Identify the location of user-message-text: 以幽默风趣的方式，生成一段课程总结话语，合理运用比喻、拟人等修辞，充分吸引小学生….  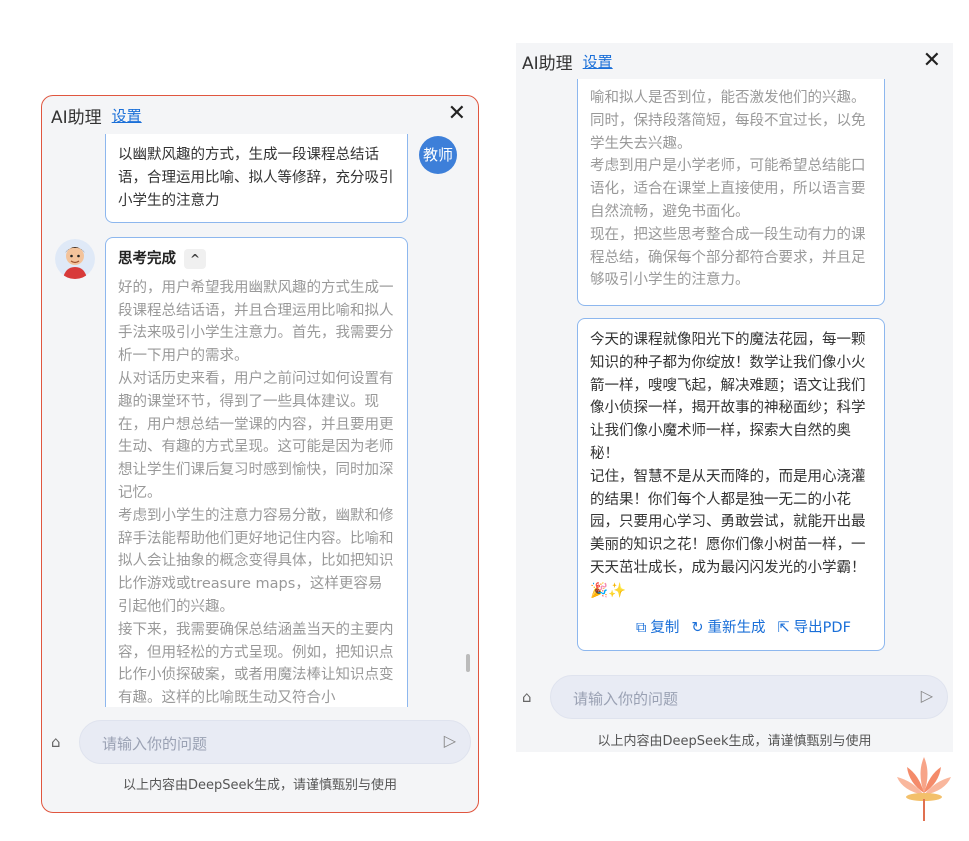
(256, 178).